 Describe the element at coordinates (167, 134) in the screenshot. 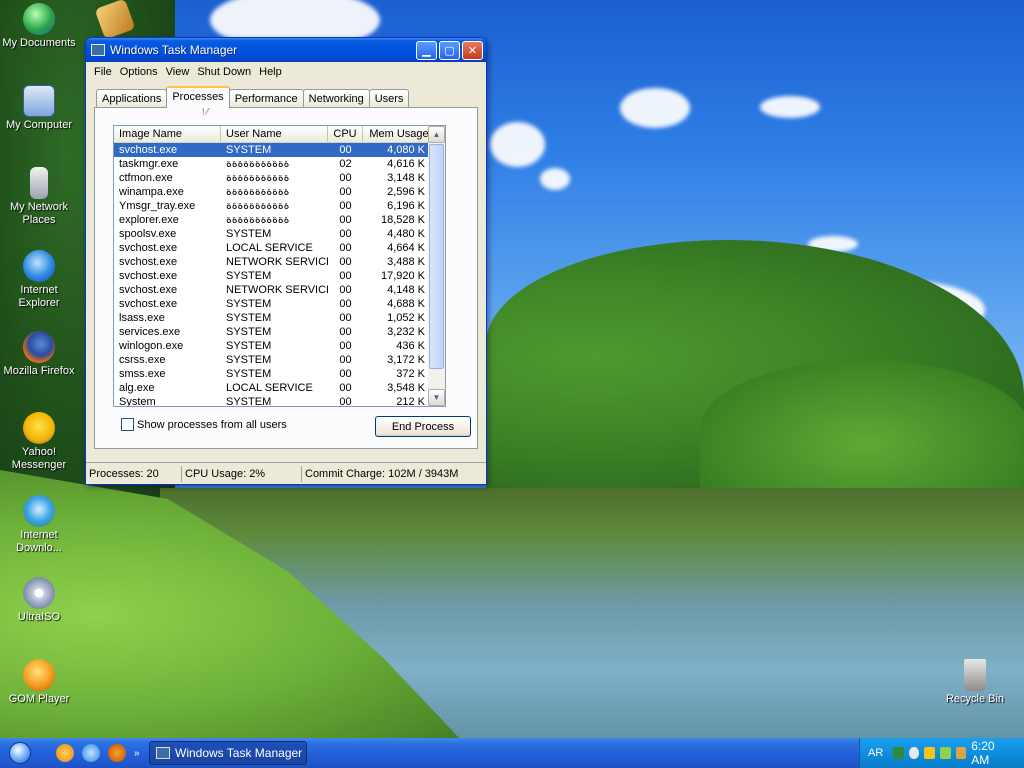

I see `column-image-name: Image Name` at that location.